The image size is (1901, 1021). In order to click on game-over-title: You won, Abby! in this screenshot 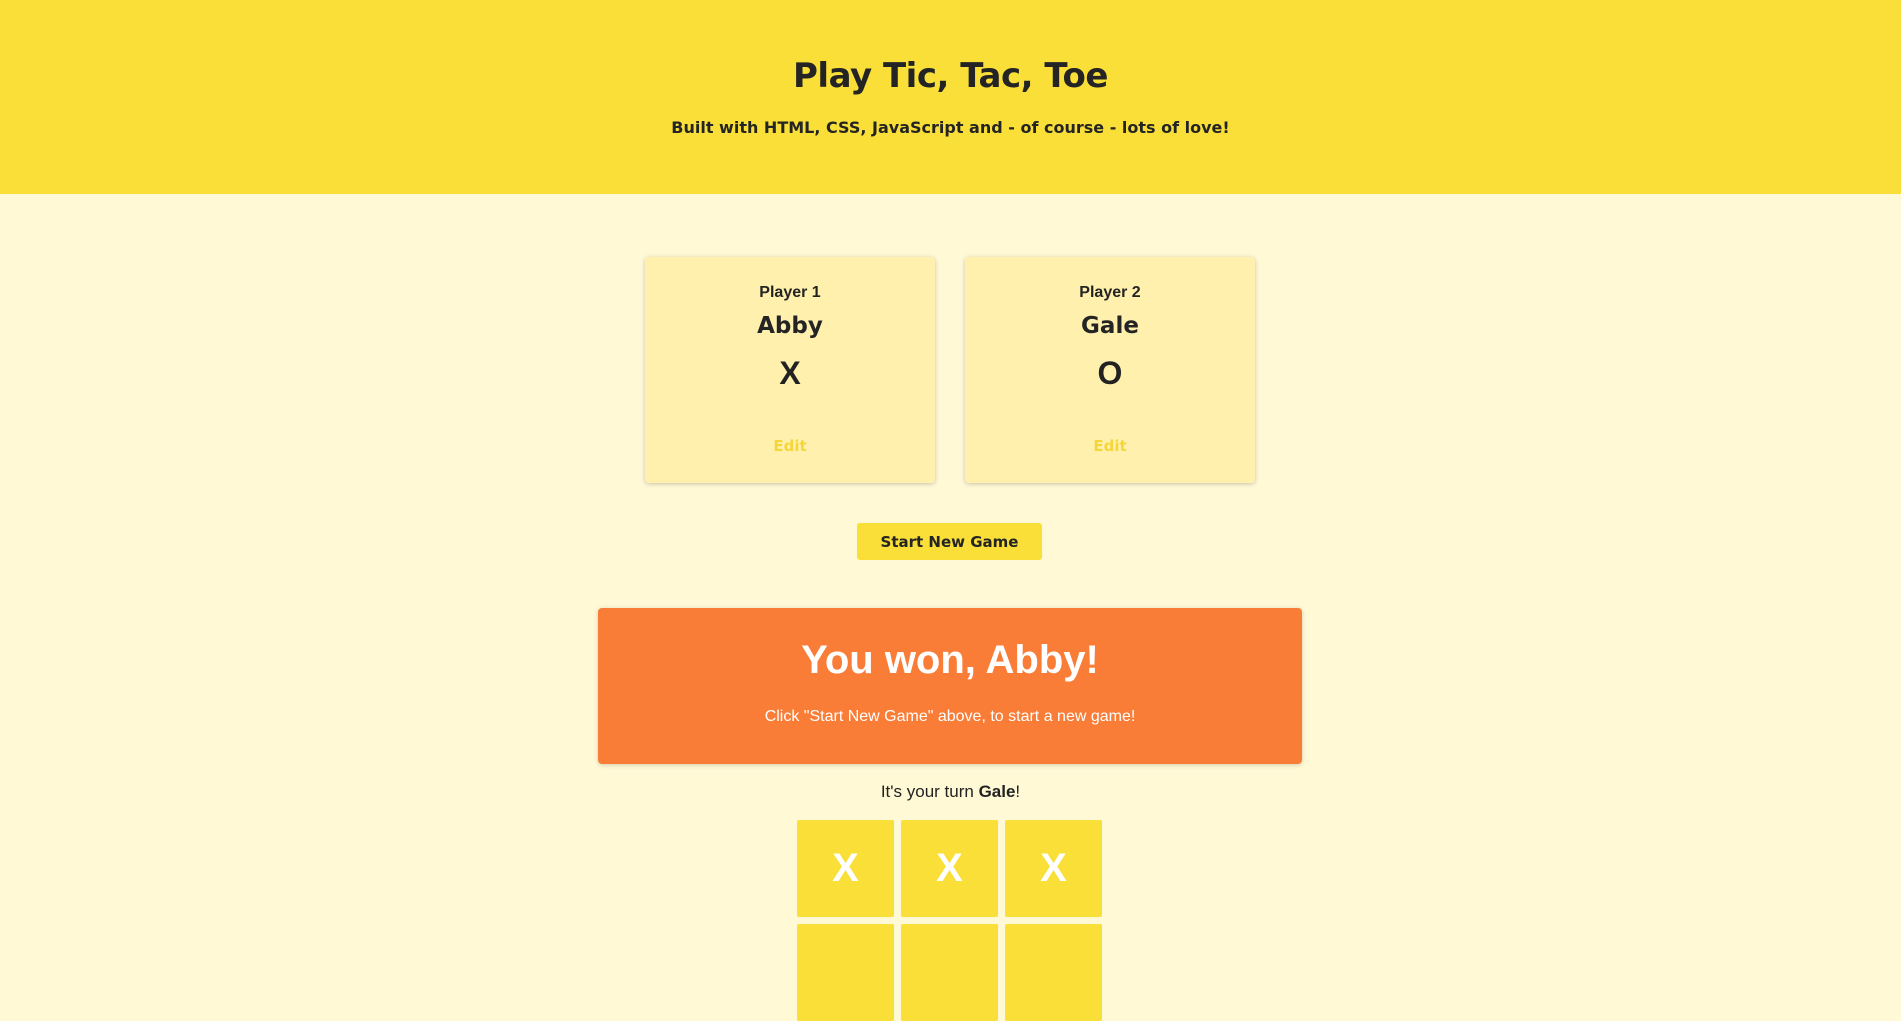, I will do `click(950, 660)`.